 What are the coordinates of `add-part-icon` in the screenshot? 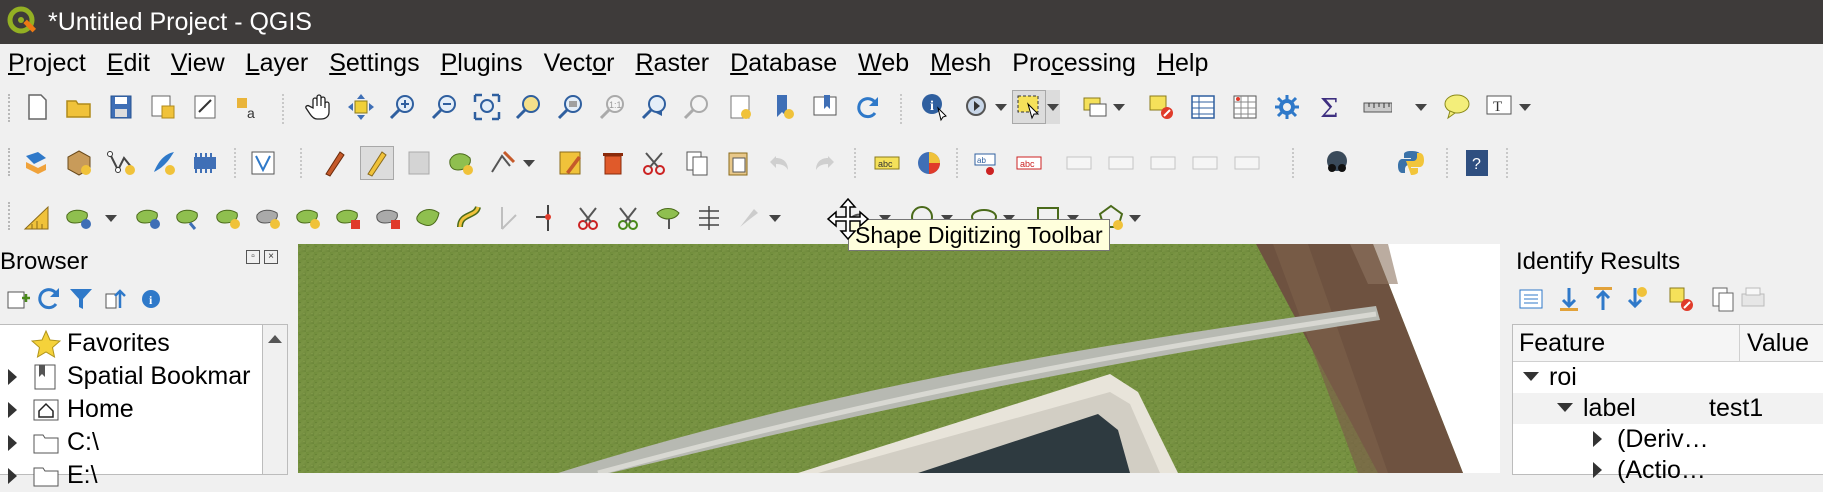 It's located at (309, 218).